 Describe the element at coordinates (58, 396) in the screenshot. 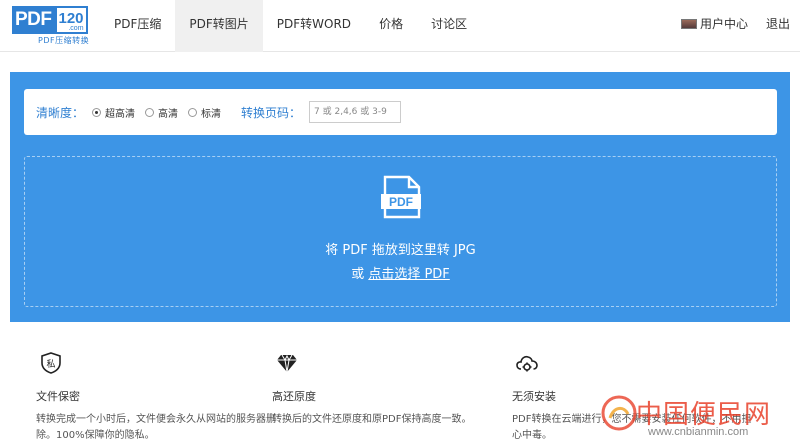

I see `feature-title: 文件保密` at that location.